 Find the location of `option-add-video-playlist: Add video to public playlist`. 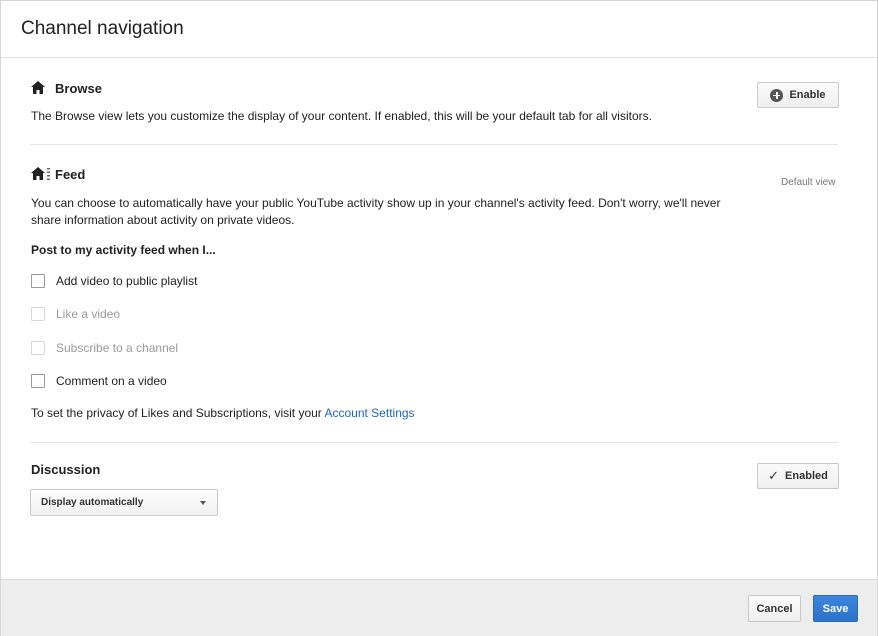

option-add-video-playlist: Add video to public playlist is located at coordinates (114, 281).